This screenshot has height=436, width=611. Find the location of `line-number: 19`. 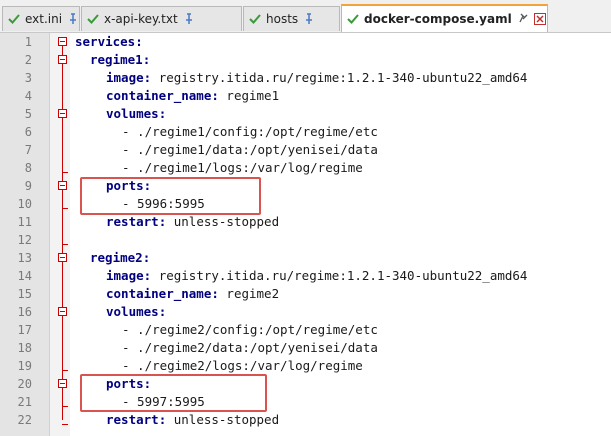

line-number: 19 is located at coordinates (24, 366).